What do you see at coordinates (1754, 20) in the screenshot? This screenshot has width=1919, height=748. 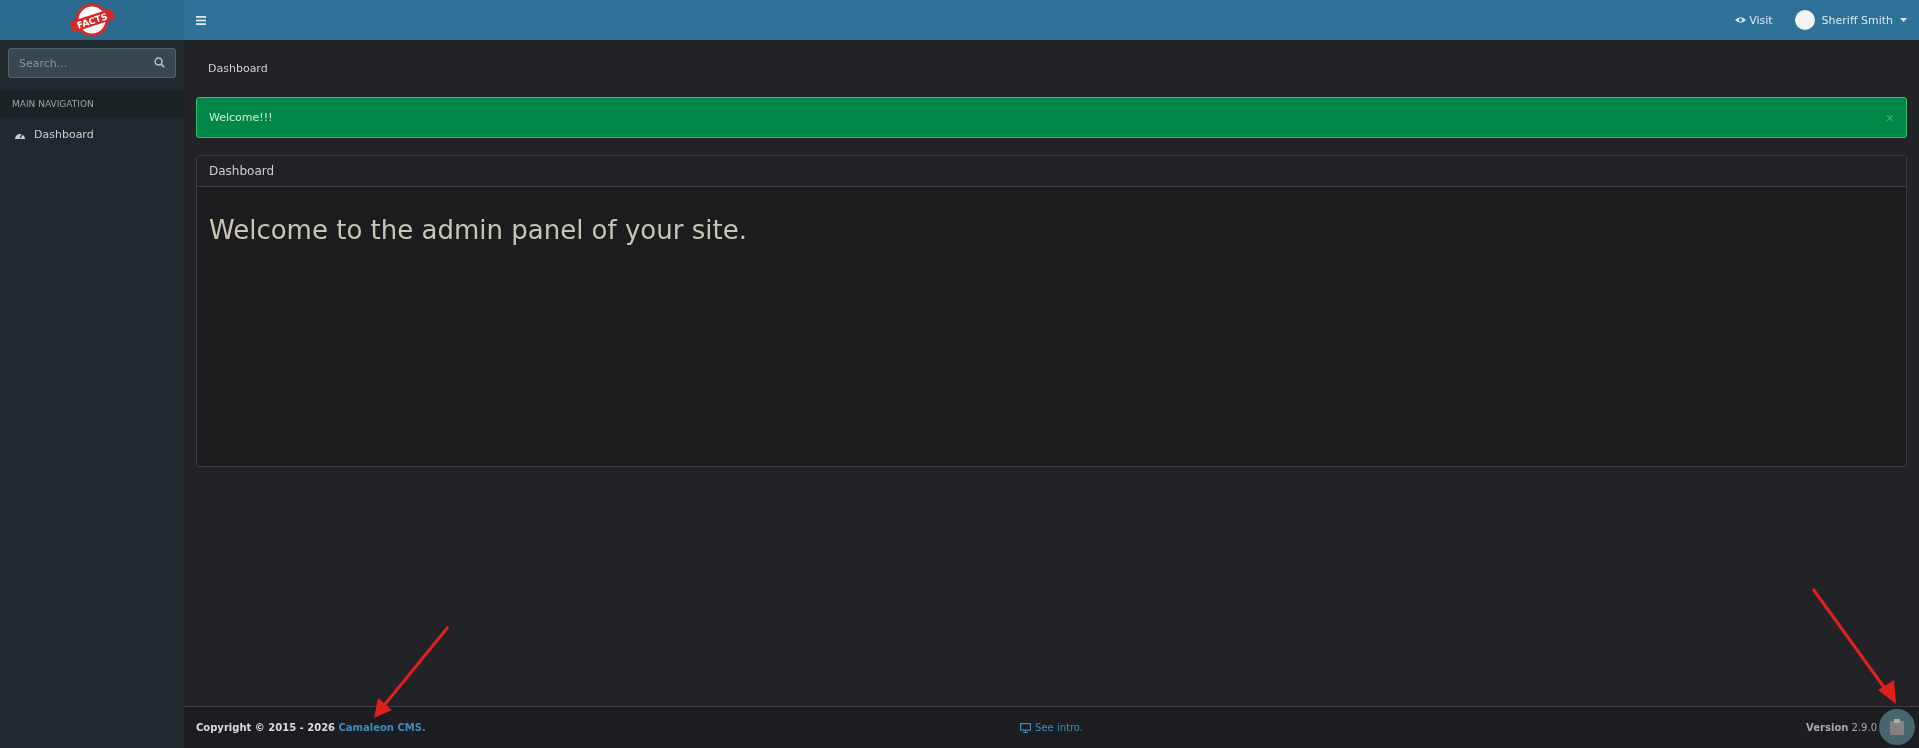 I see `visit-link: Visit` at bounding box center [1754, 20].